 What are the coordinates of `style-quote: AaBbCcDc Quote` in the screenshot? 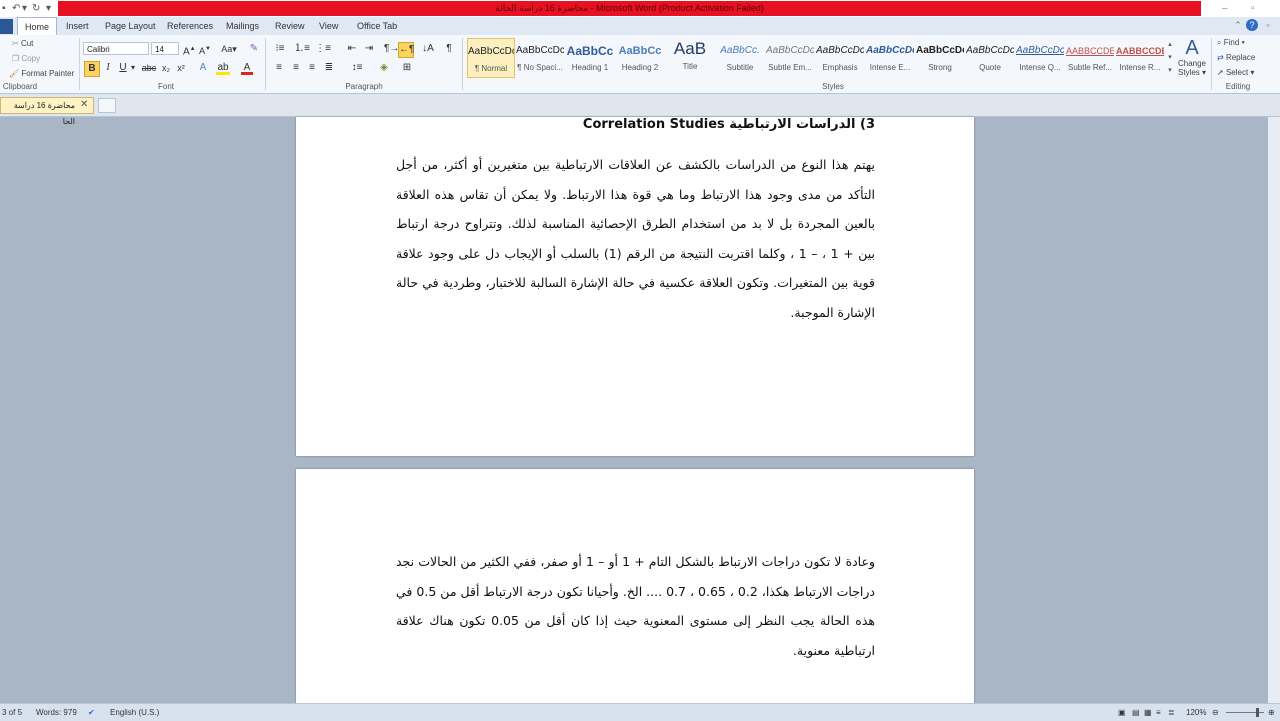 It's located at (990, 58).